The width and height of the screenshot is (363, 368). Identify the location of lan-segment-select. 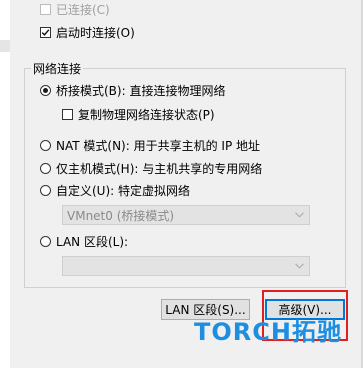
(186, 266).